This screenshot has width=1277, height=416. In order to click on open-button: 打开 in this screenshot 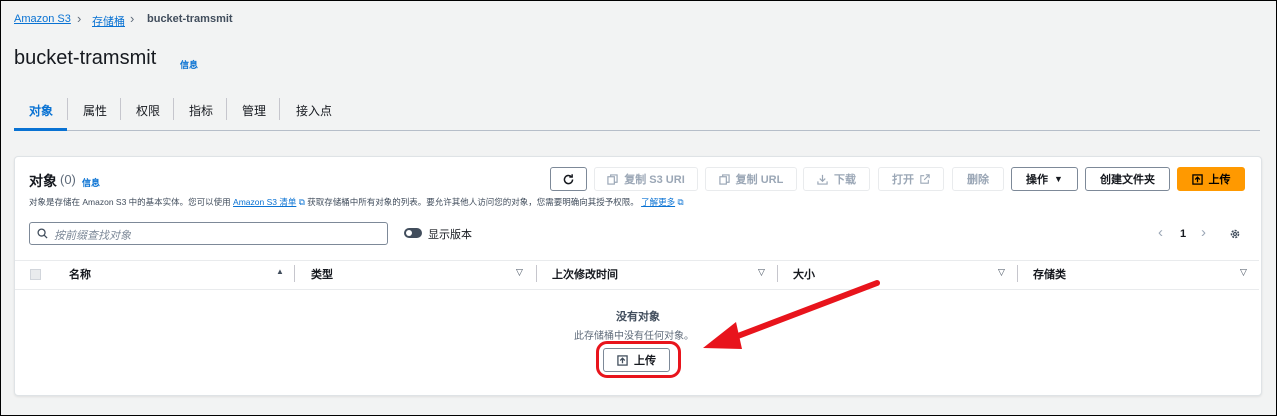, I will do `click(911, 179)`.